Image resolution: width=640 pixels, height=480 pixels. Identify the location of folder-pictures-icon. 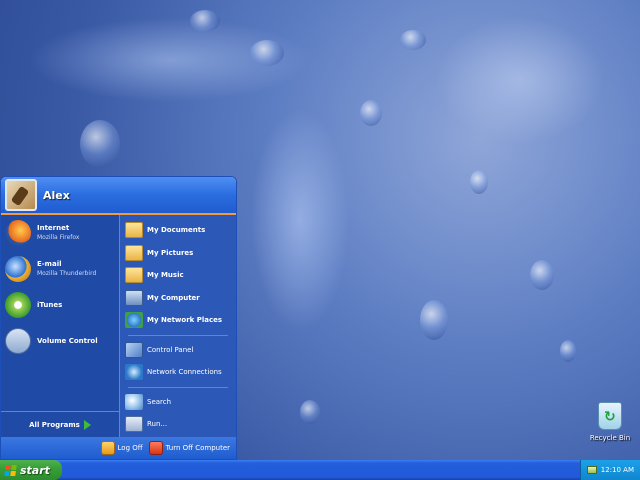
(134, 252).